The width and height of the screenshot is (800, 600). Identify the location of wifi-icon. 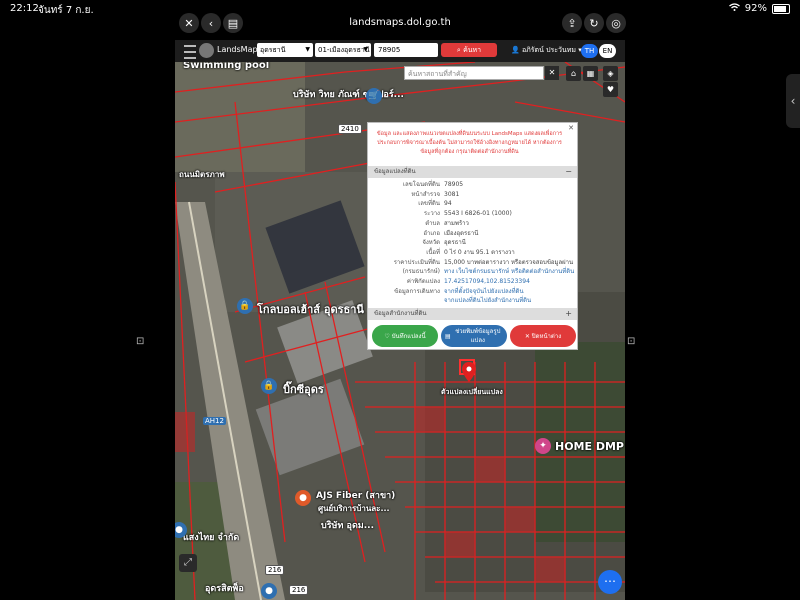
(734, 8).